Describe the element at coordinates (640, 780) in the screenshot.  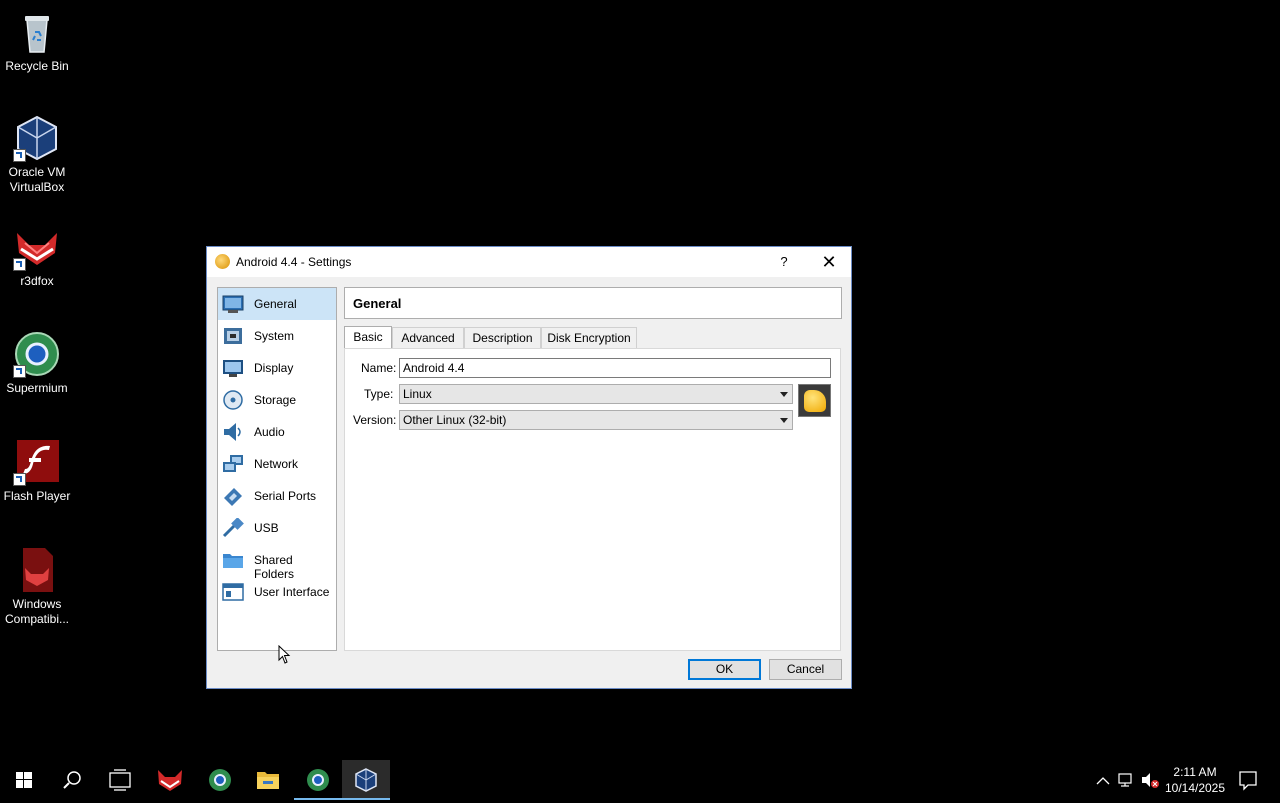
I see `taskbar: 2:11 AM 10/14/2025` at that location.